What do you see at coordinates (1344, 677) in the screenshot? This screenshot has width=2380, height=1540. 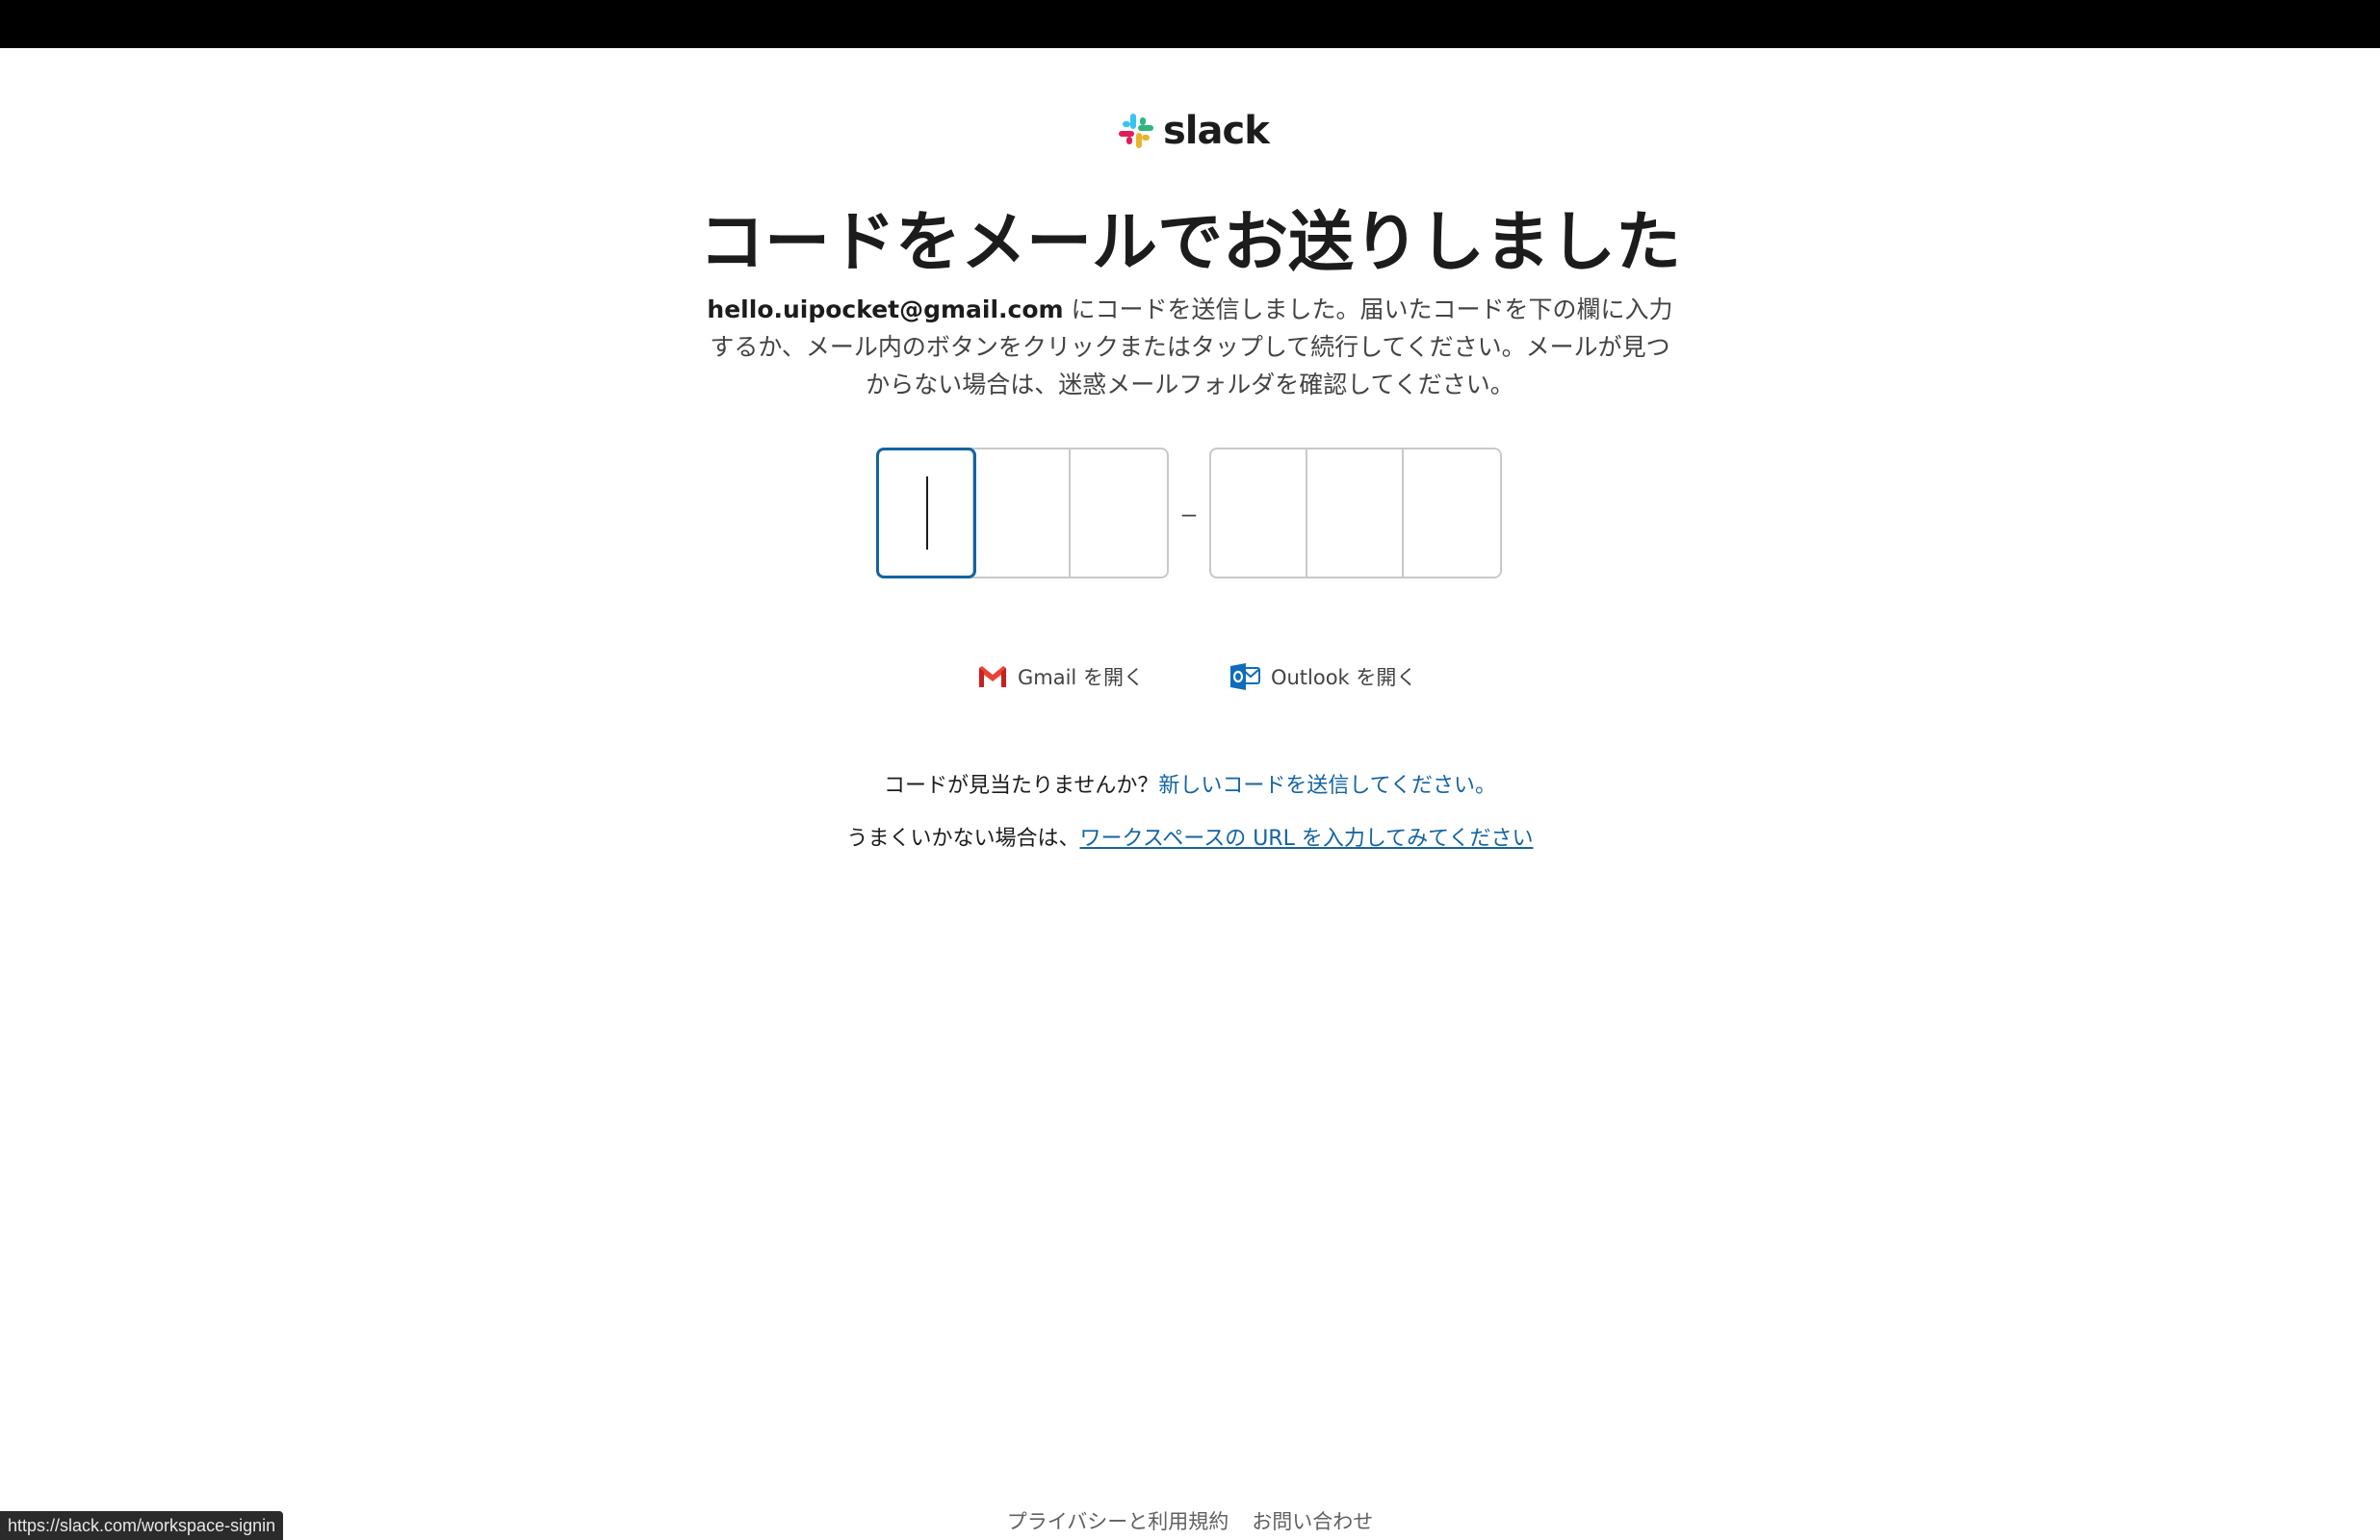 I see `open-outlook-label: Outlook を開く` at bounding box center [1344, 677].